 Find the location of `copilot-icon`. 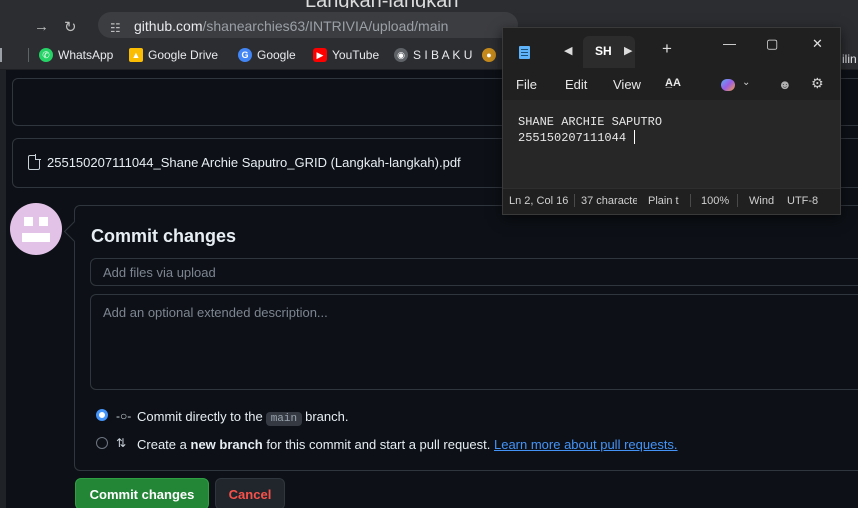

copilot-icon is located at coordinates (728, 85).